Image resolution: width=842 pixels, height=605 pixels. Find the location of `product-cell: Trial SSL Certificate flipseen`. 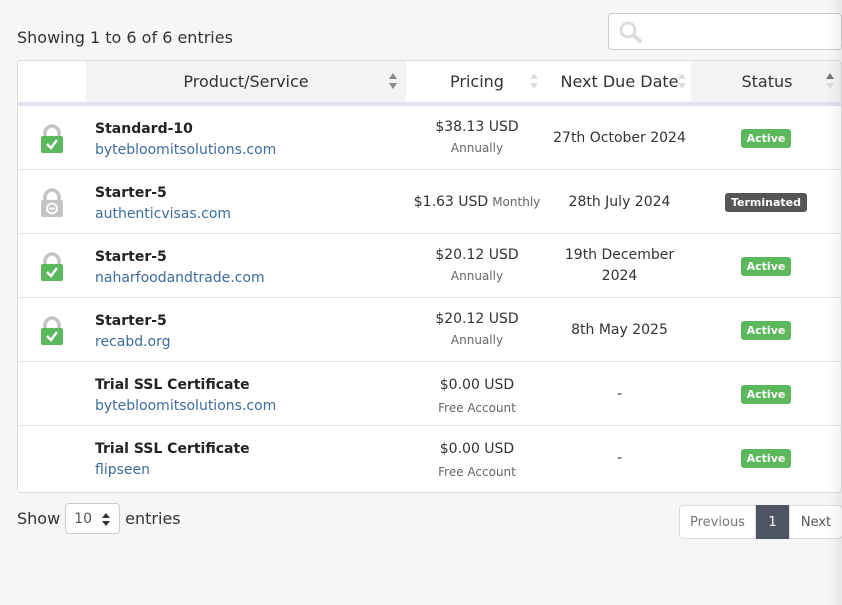

product-cell: Trial SSL Certificate flipseen is located at coordinates (172, 460).